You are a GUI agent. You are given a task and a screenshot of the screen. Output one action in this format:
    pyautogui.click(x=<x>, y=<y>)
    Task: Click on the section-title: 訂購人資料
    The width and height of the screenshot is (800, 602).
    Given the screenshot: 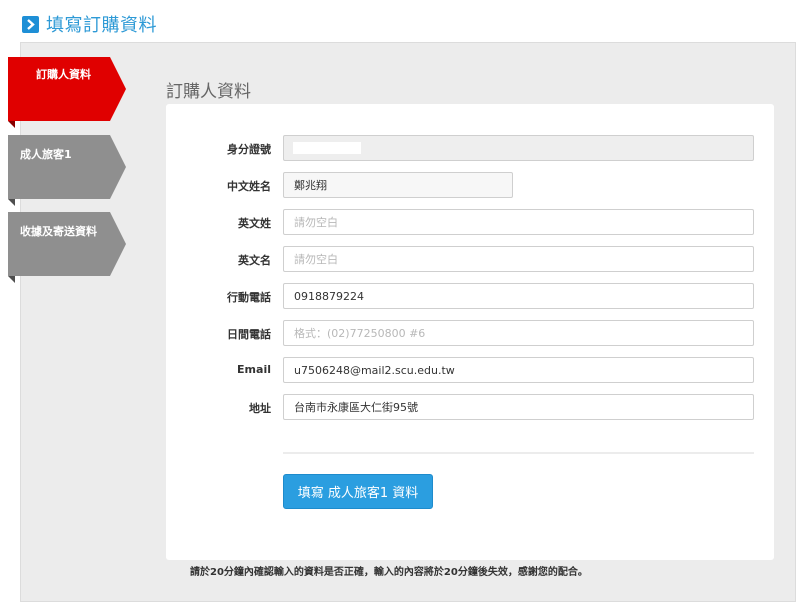 What is the action you would take?
    pyautogui.click(x=208, y=92)
    